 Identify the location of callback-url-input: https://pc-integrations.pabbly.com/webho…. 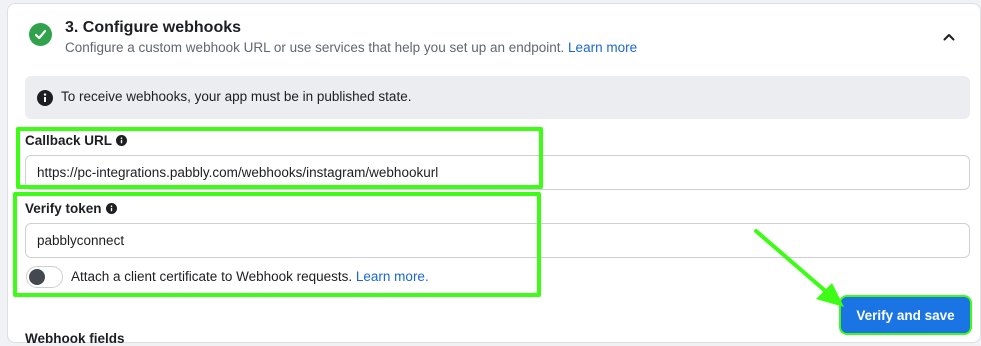
(497, 172).